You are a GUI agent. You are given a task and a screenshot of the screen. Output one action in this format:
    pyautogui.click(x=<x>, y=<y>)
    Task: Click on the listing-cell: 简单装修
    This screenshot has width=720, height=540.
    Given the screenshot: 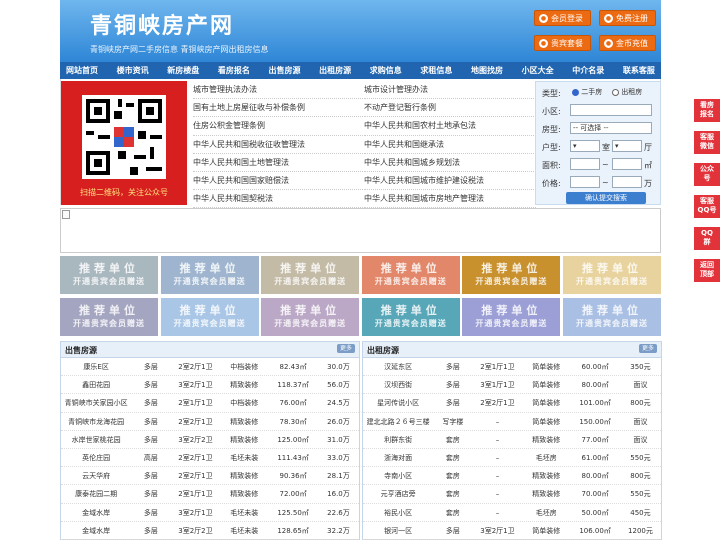 What is the action you would take?
    pyautogui.click(x=546, y=530)
    